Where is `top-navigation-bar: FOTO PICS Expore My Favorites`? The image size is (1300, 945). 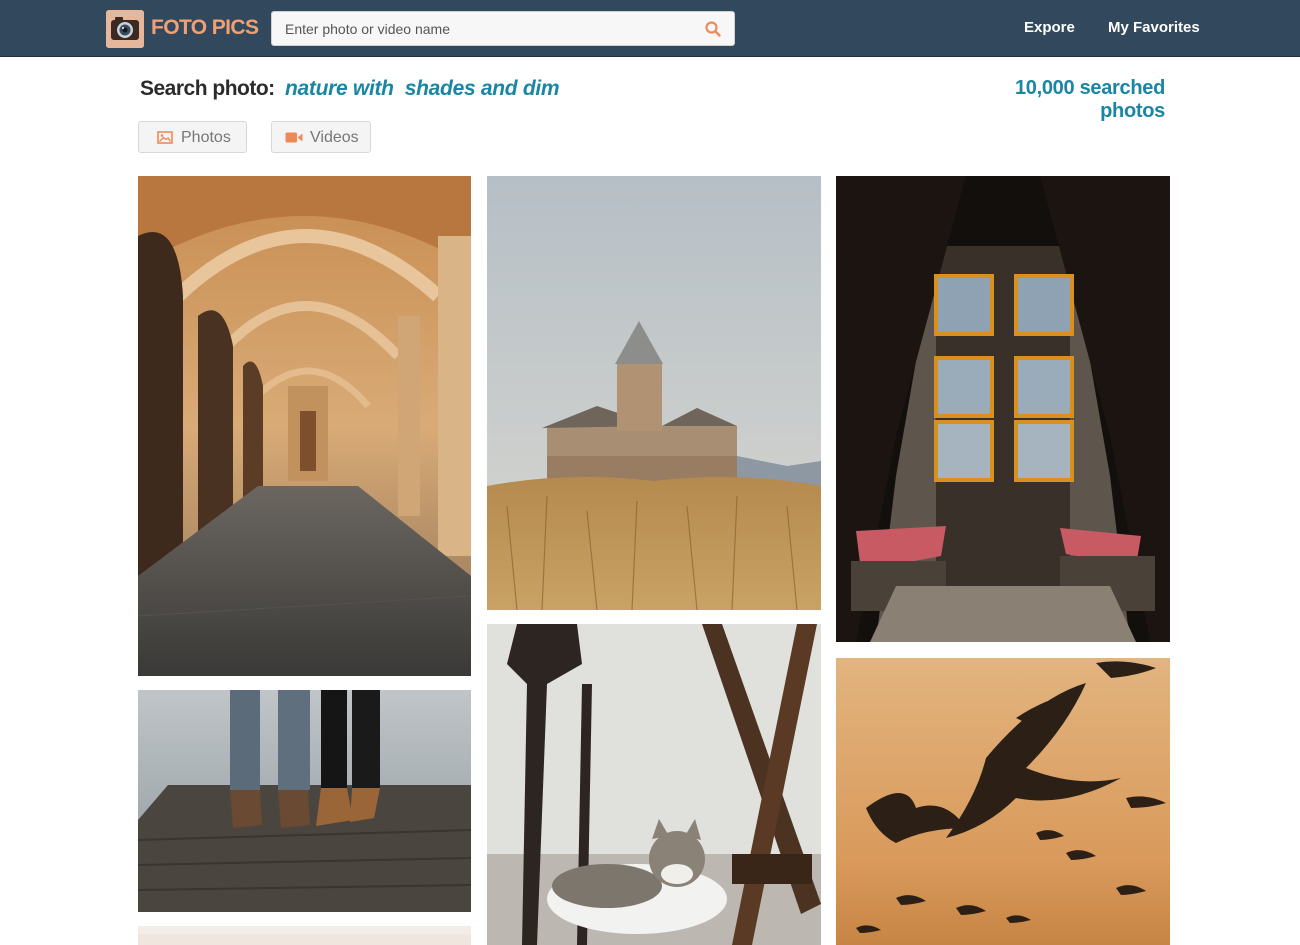 top-navigation-bar: FOTO PICS Expore My Favorites is located at coordinates (650, 28).